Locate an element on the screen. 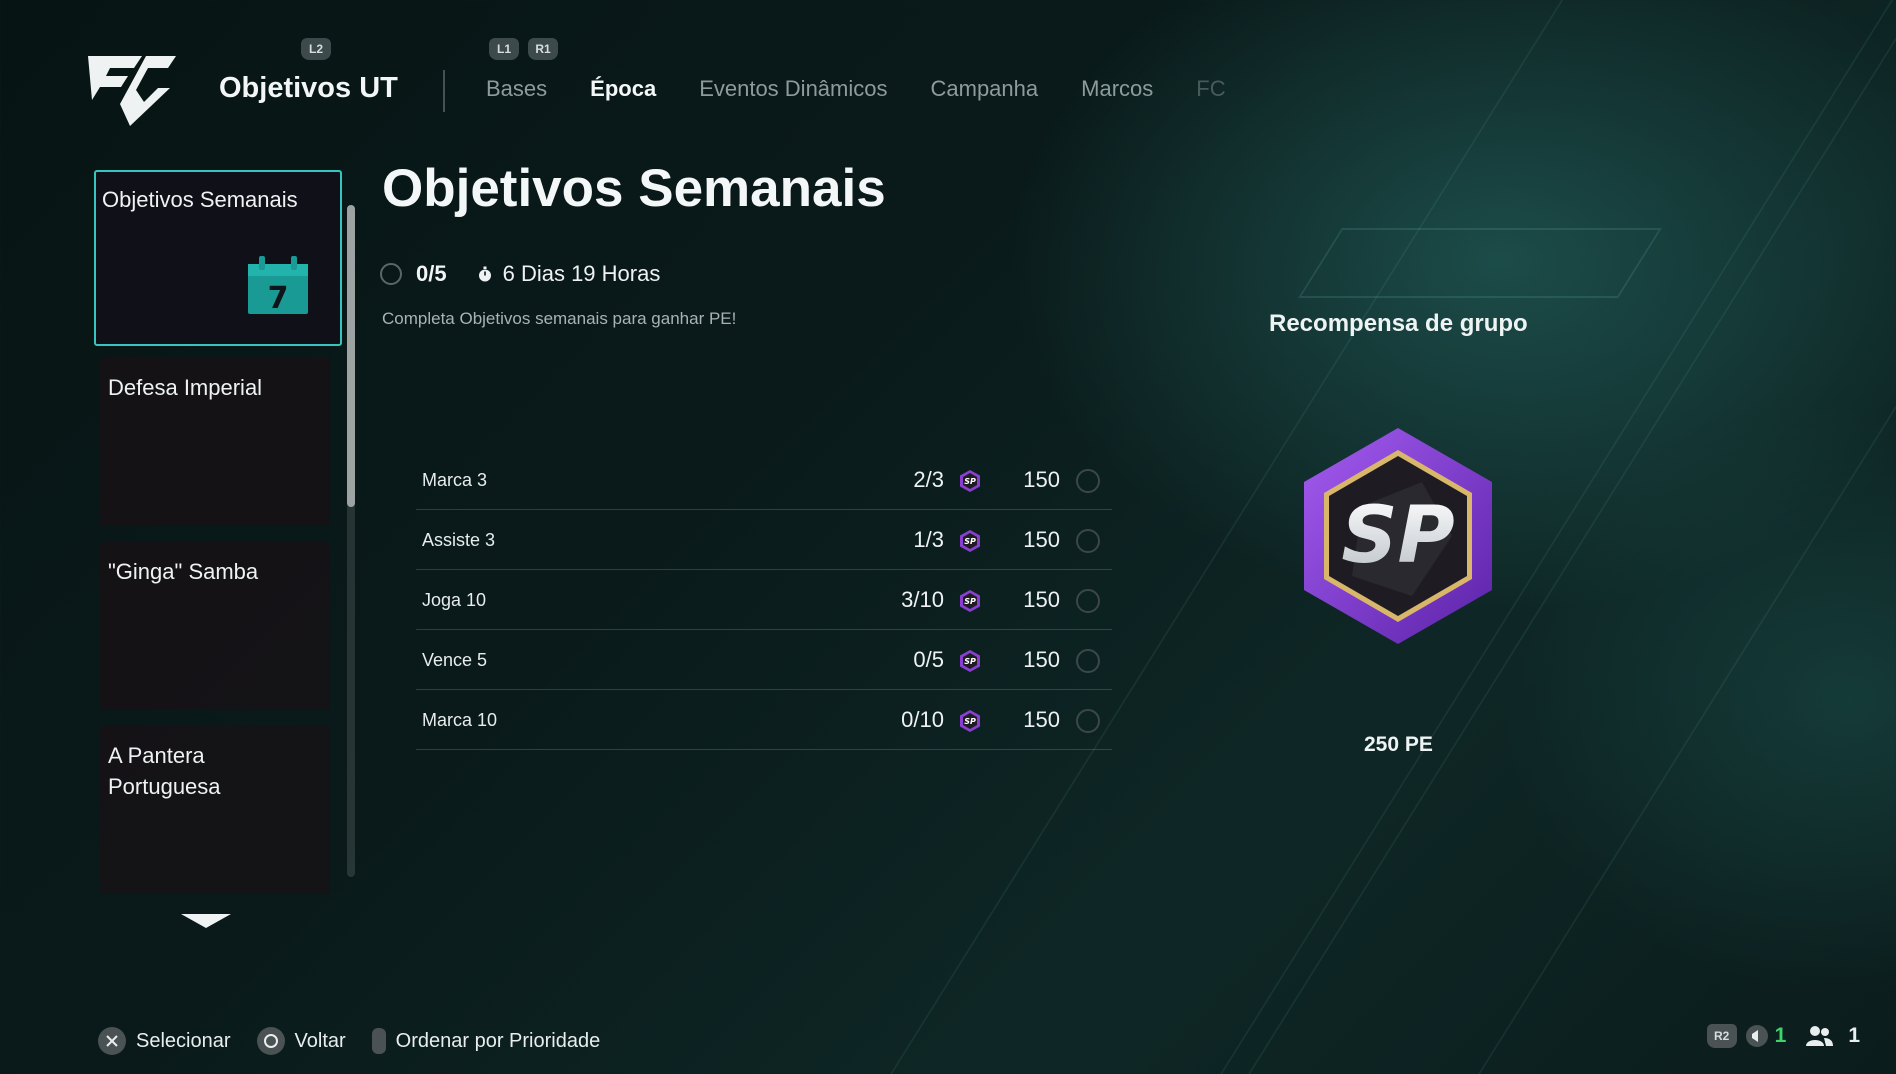  back-hint: Voltar is located at coordinates (320, 1041).